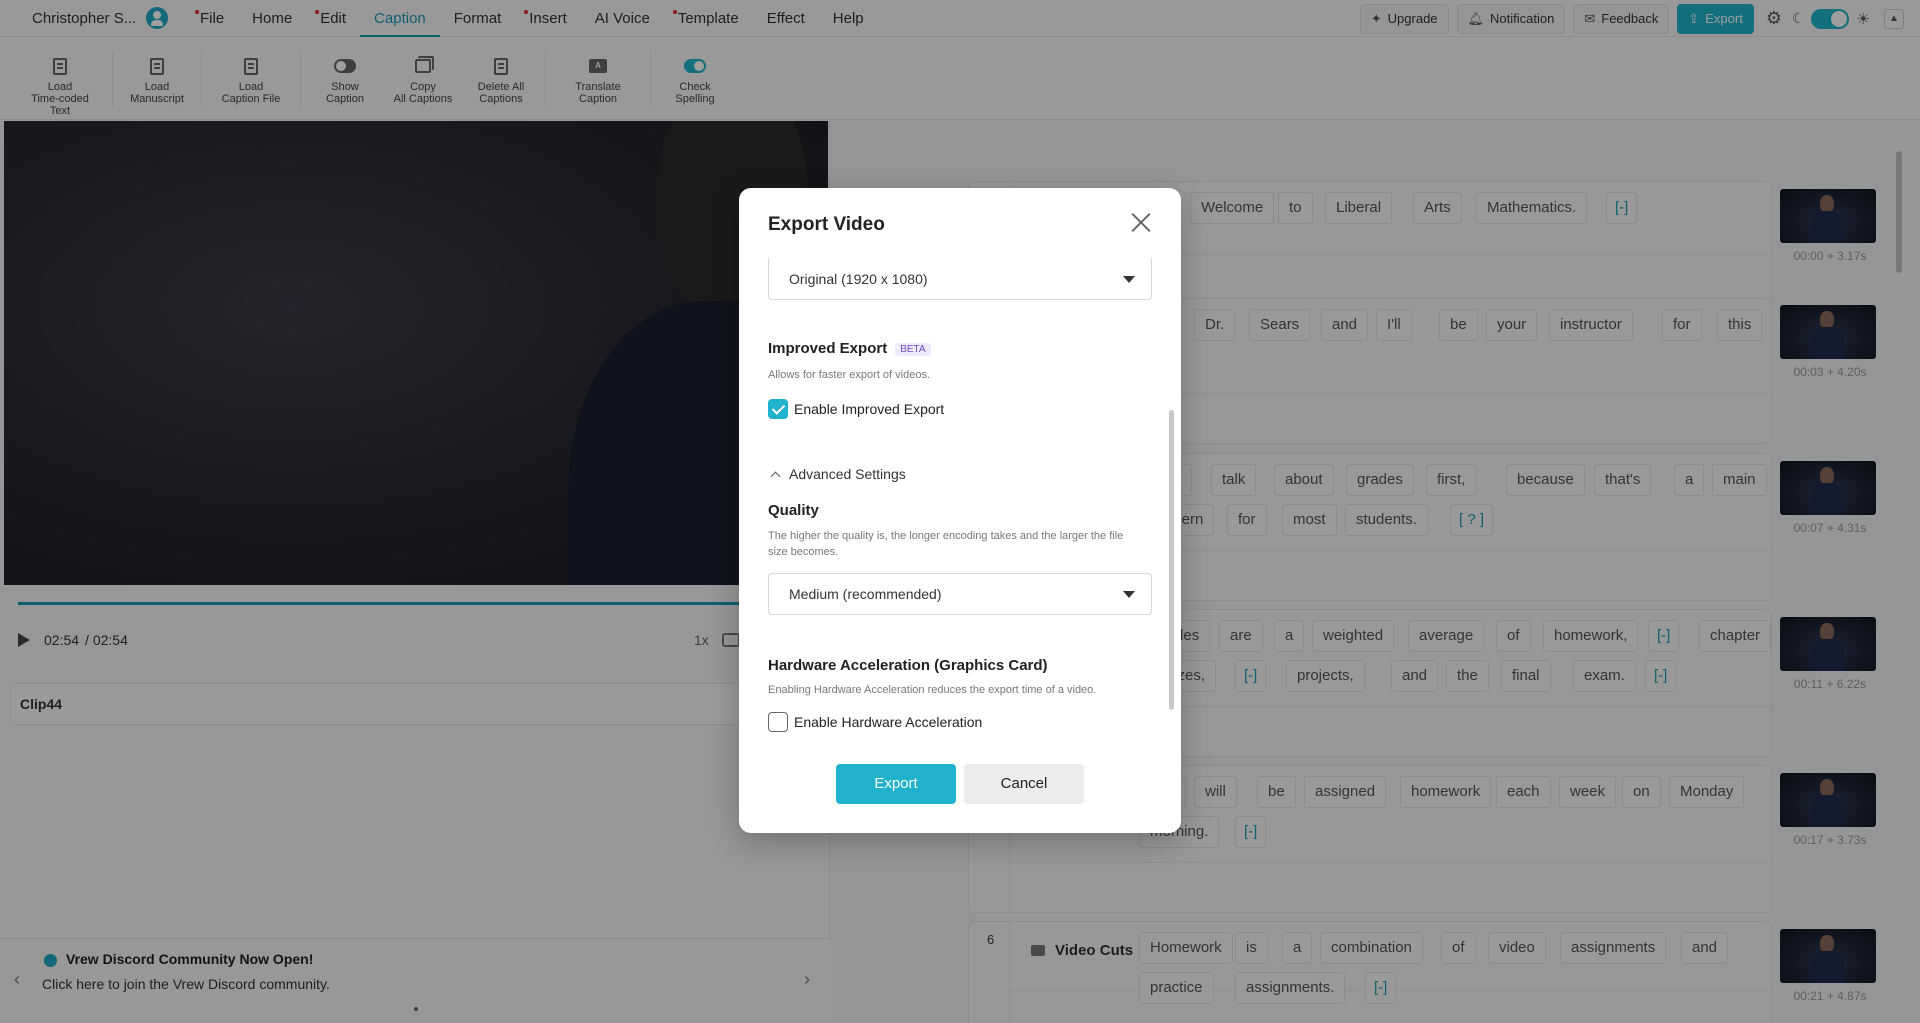 This screenshot has width=1920, height=1023. What do you see at coordinates (896, 784) in the screenshot?
I see `dialog-export-button: Export` at bounding box center [896, 784].